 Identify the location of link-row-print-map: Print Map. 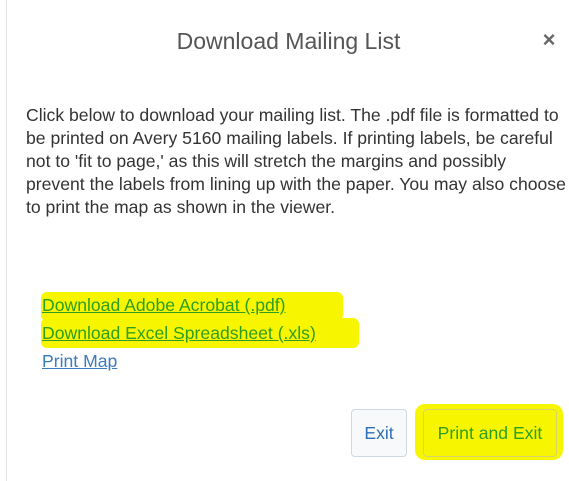
(221, 362).